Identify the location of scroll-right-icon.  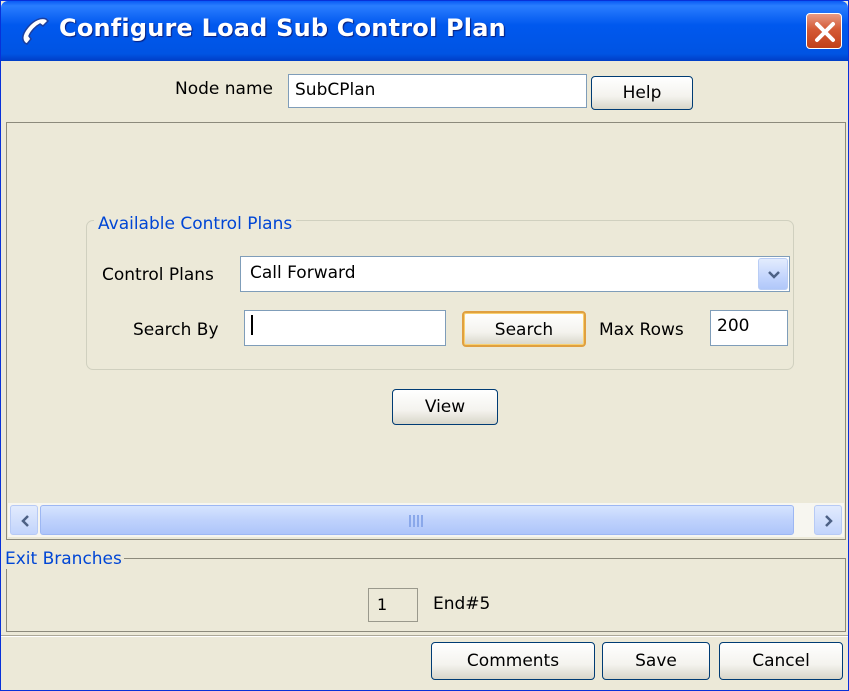
(829, 521).